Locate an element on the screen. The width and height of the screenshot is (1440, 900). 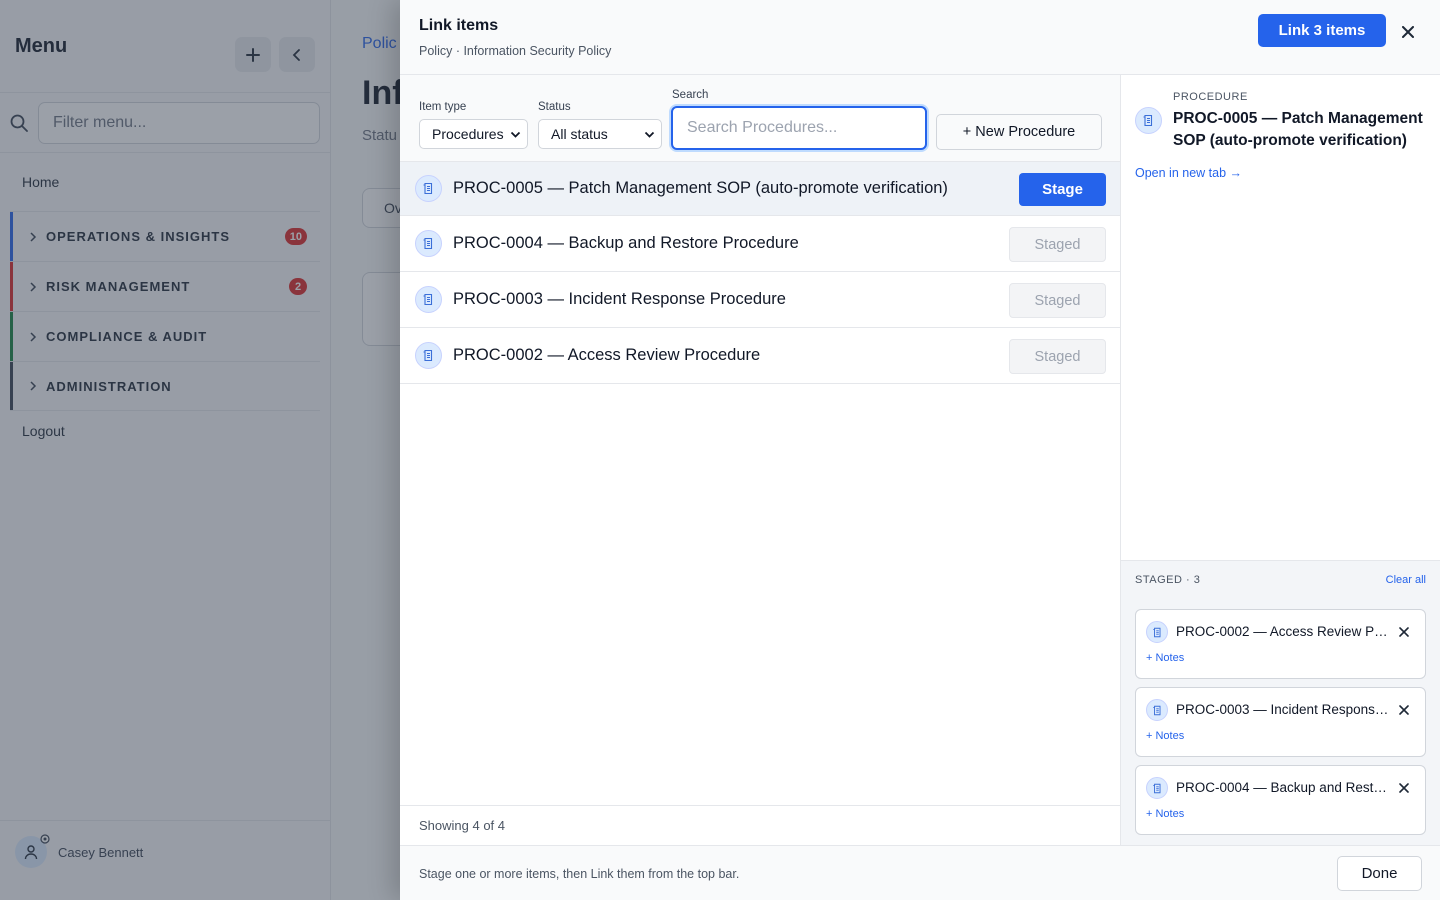
results-count: Showing 4 of 4 is located at coordinates (760, 825).